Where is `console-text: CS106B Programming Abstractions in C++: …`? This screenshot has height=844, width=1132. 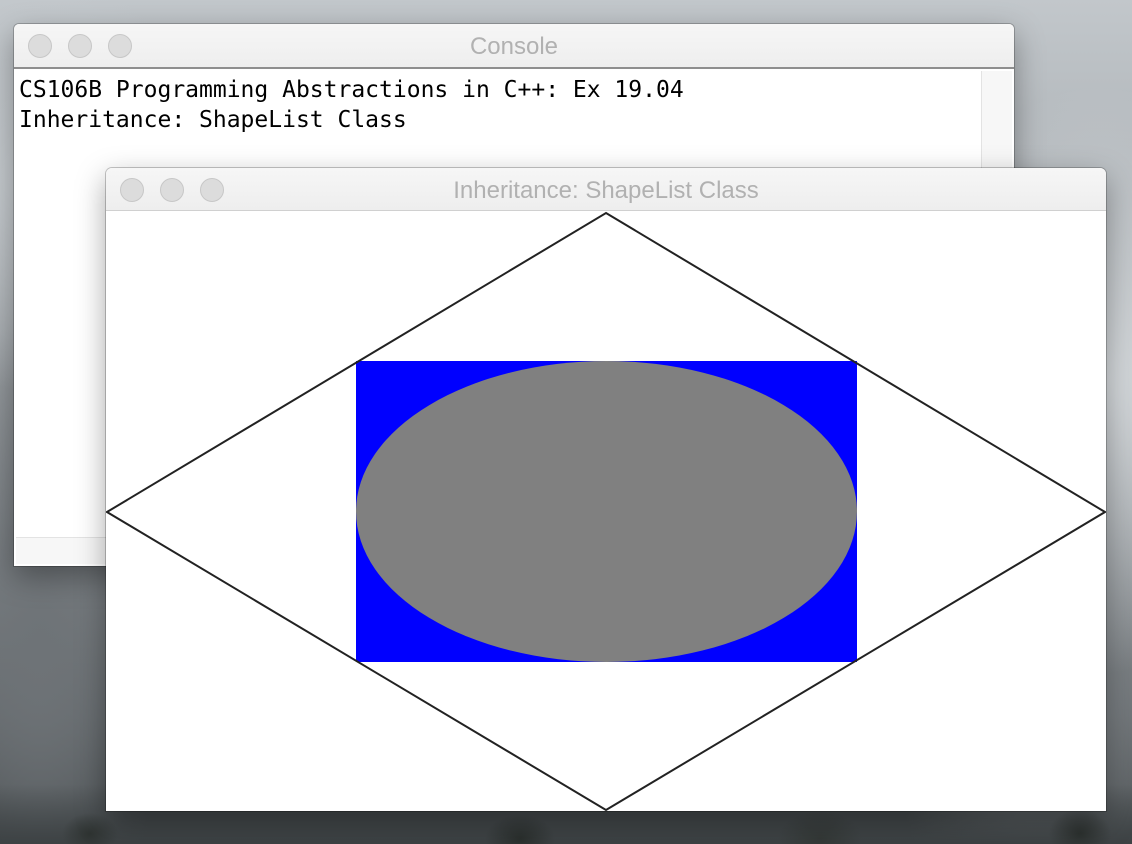
console-text: CS106B Programming Abstractions in C++: … is located at coordinates (351, 105).